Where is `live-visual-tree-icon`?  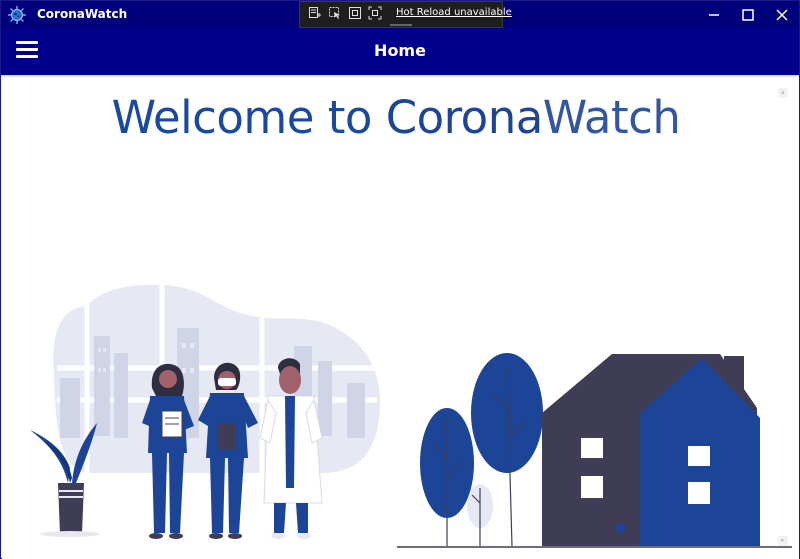 live-visual-tree-icon is located at coordinates (315, 13).